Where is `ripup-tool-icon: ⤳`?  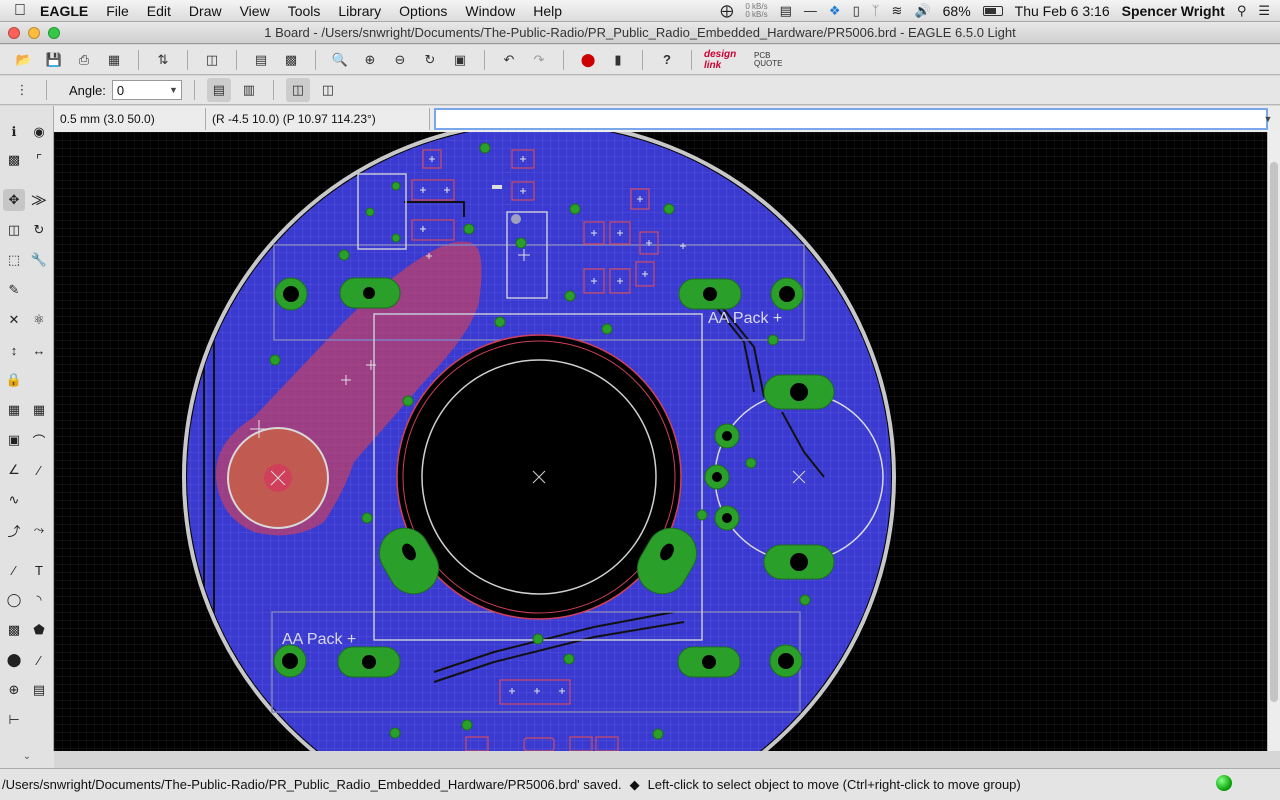
ripup-tool-icon: ⤳ is located at coordinates (39, 530).